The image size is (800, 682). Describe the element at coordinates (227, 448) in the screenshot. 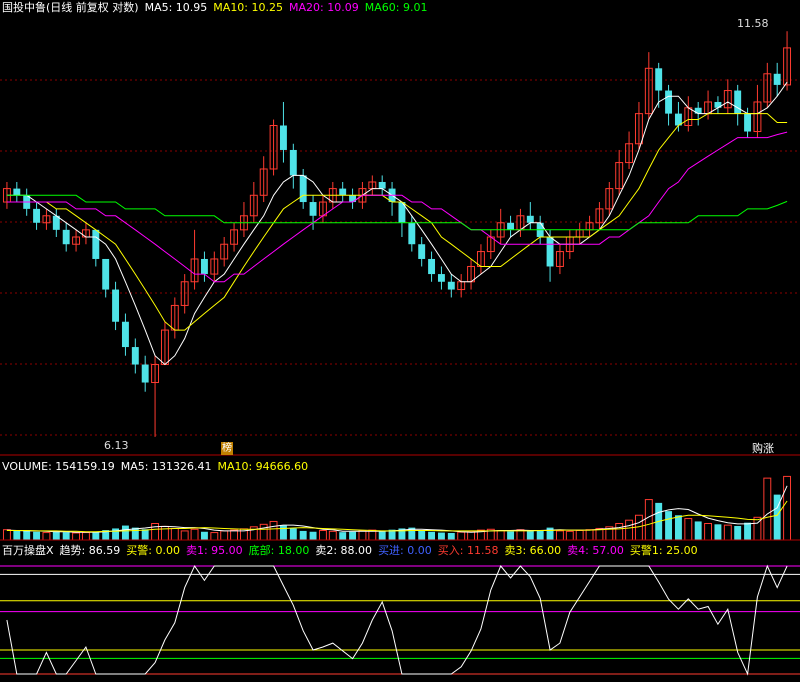

I see `badge-left: 榜` at that location.